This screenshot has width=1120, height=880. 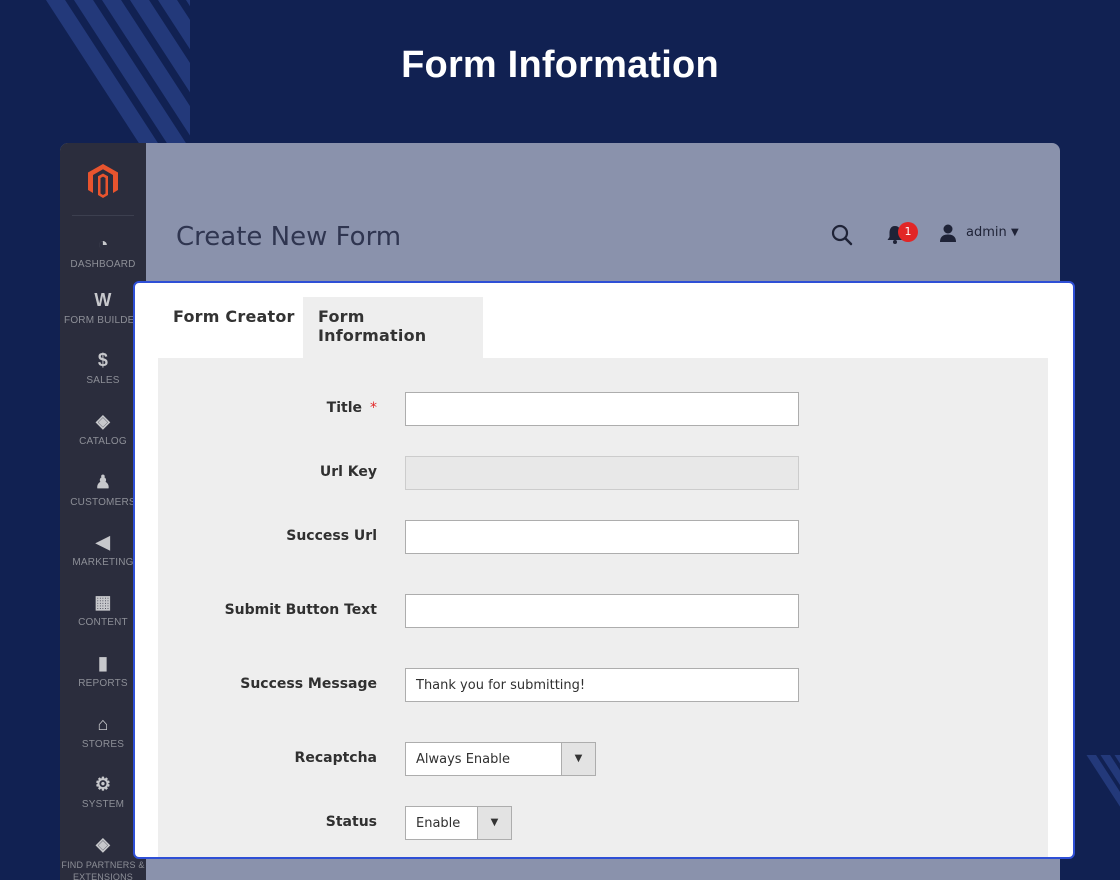 I want to click on page-title: Create New Form, so click(x=289, y=237).